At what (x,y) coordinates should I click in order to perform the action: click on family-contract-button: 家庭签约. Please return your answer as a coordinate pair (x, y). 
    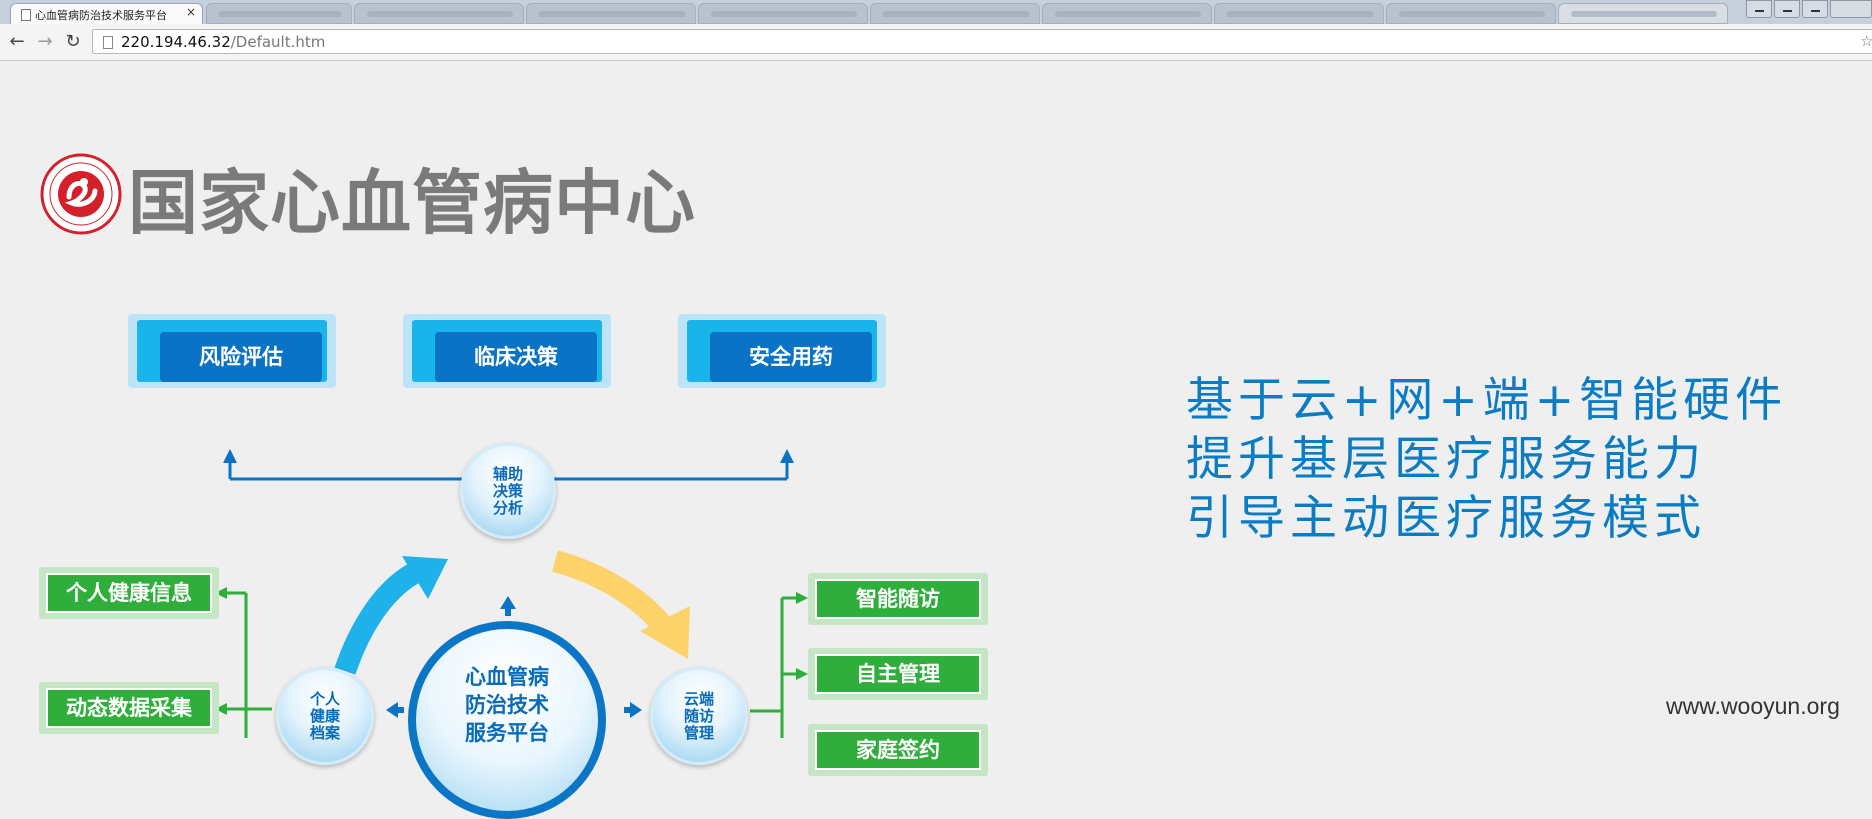
    Looking at the image, I should click on (898, 750).